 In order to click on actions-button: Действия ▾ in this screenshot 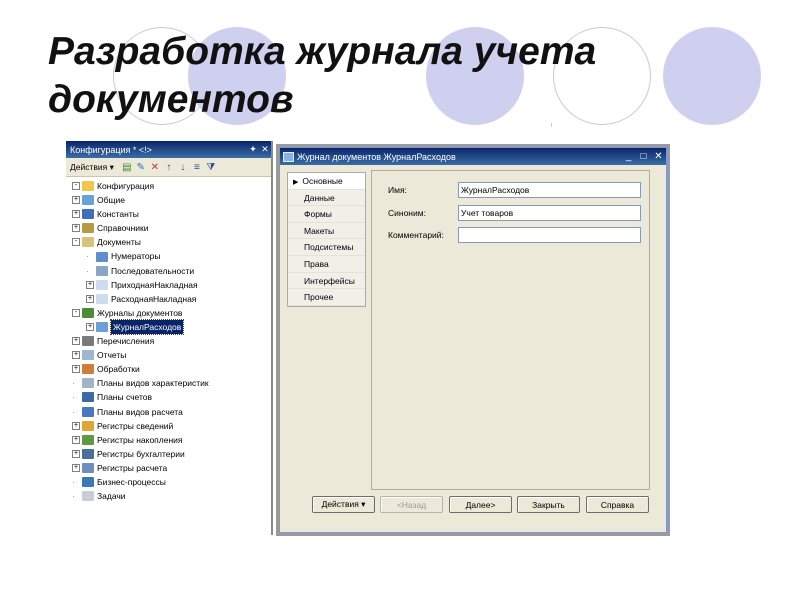, I will do `click(343, 504)`.